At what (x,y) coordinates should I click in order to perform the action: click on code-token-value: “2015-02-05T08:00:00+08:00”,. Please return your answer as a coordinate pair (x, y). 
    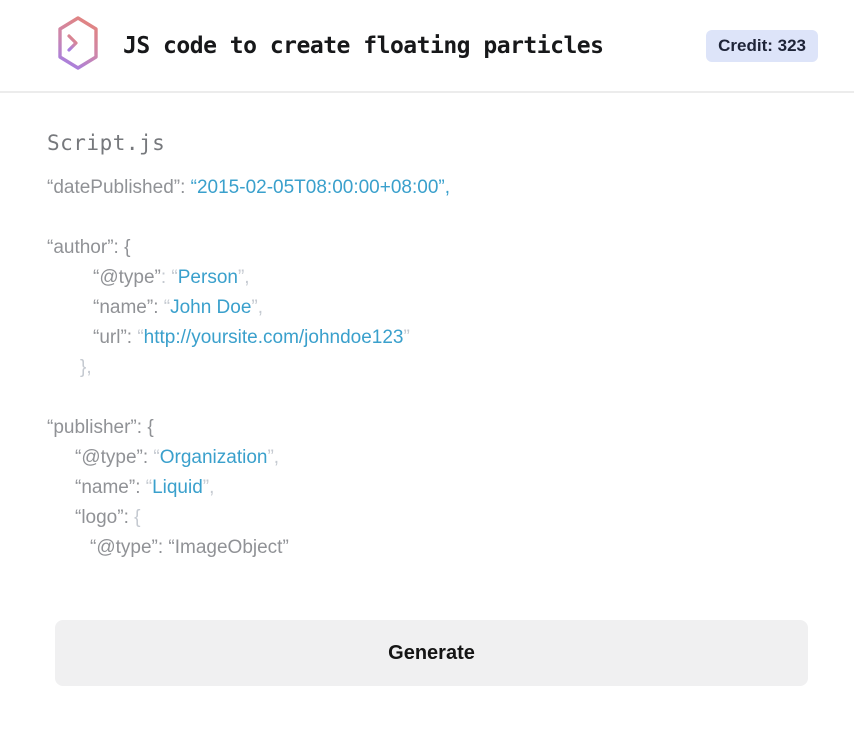
    Looking at the image, I should click on (320, 187).